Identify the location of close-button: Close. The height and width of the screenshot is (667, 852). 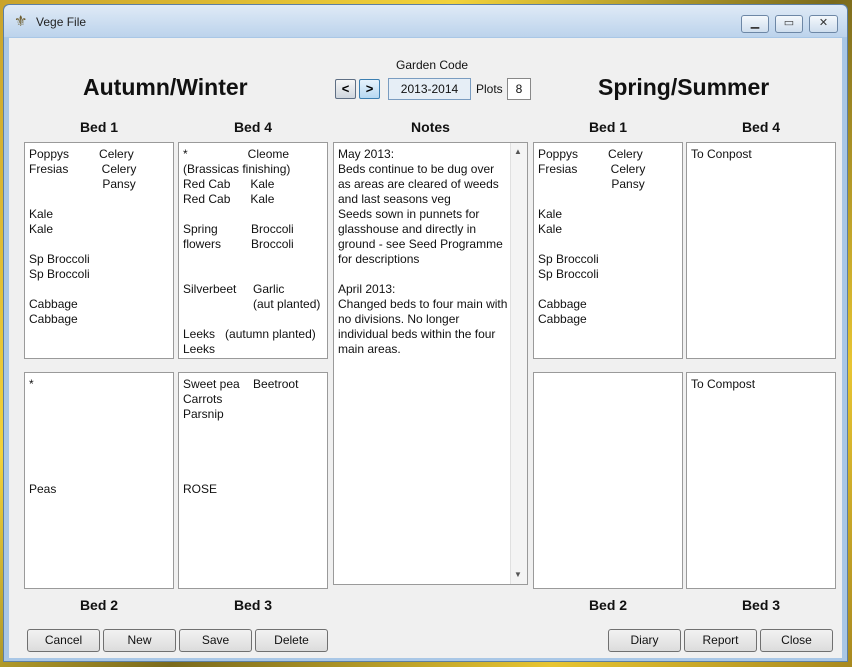
(796, 640).